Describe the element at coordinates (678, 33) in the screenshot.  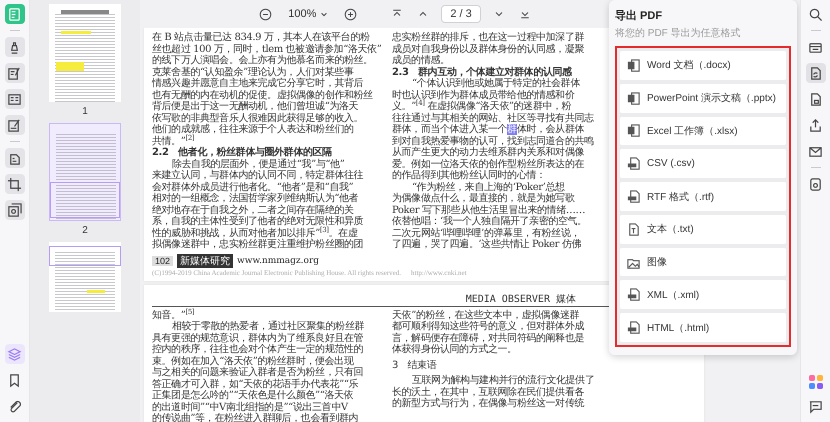
I see `panel-subtitle: 将您的 PDF 导出为任意格式` at that location.